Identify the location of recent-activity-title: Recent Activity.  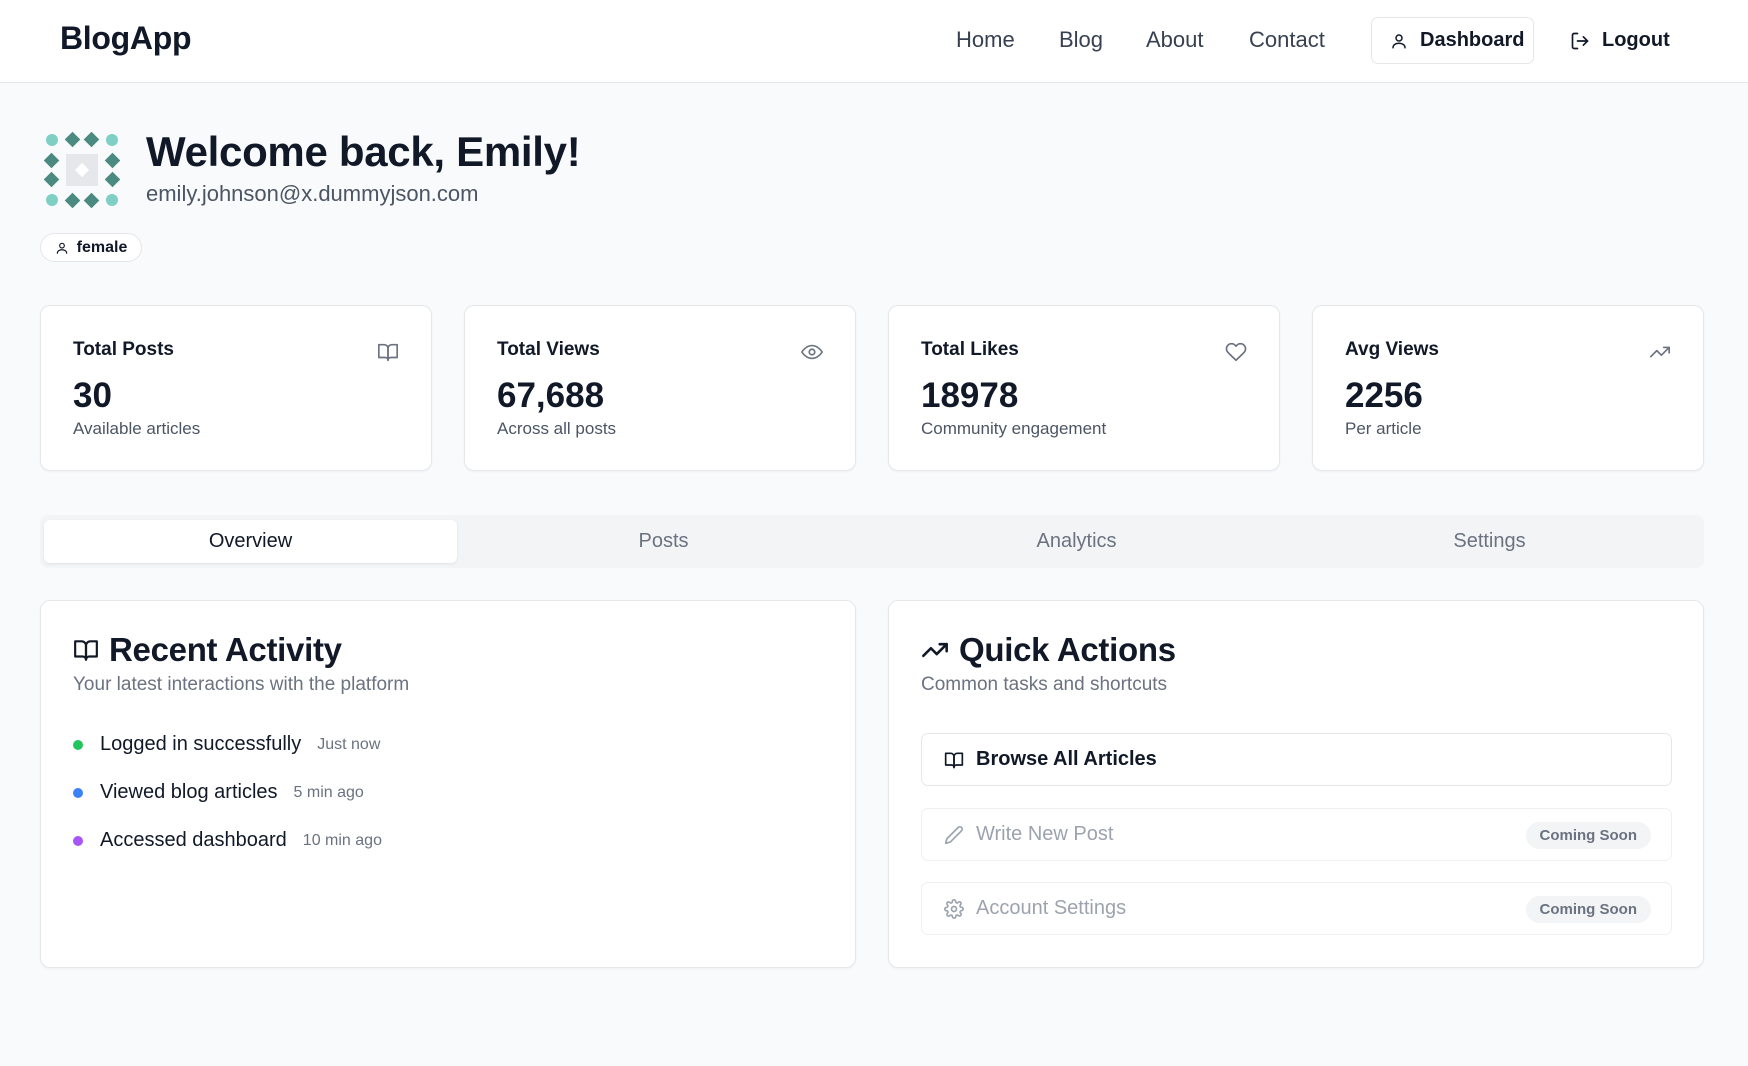
(225, 649).